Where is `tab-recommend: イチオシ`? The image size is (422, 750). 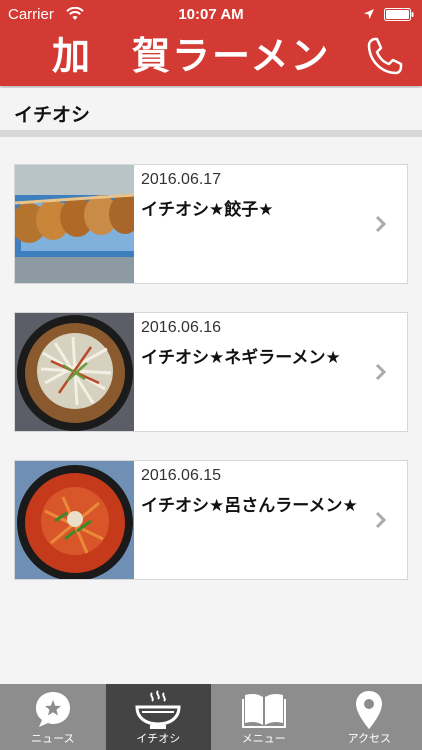
tab-recommend: イチオシ is located at coordinates (158, 717).